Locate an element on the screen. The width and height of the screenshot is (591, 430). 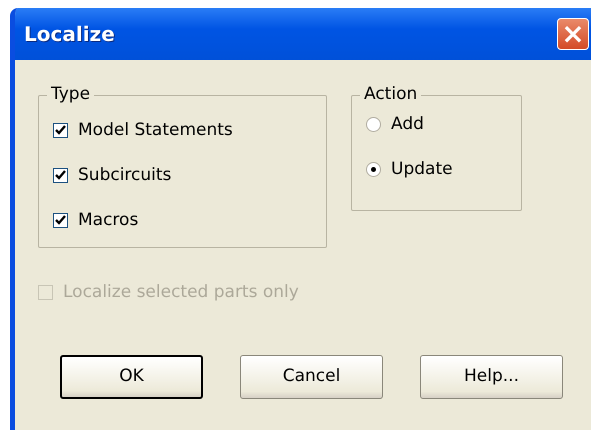
checkbox-label: Subcircuits is located at coordinates (125, 175).